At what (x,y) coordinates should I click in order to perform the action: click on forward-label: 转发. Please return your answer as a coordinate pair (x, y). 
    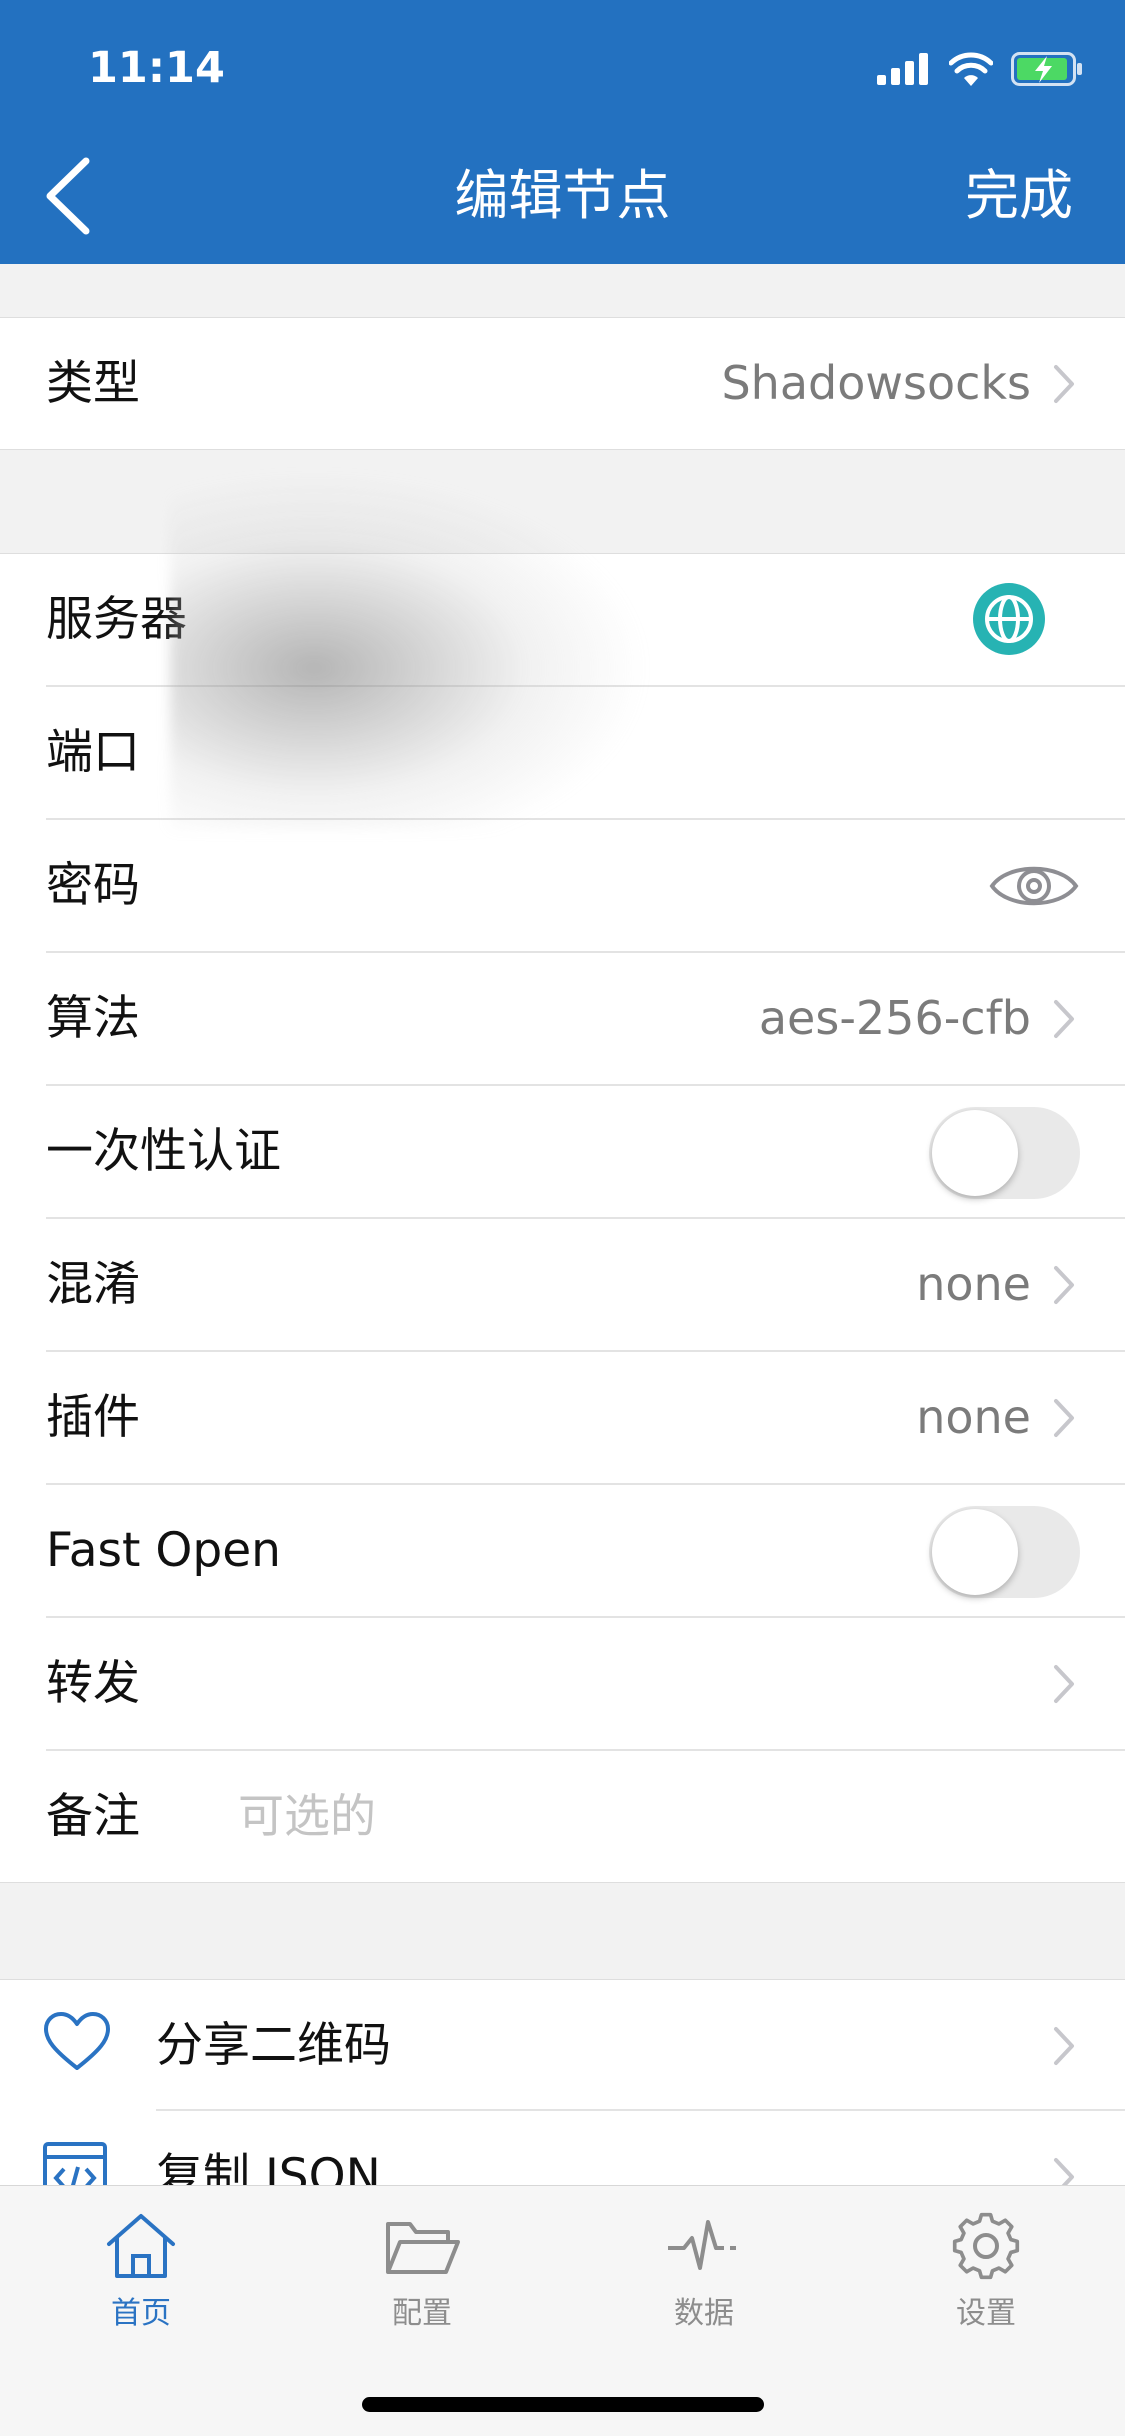
    Looking at the image, I should click on (93, 1683).